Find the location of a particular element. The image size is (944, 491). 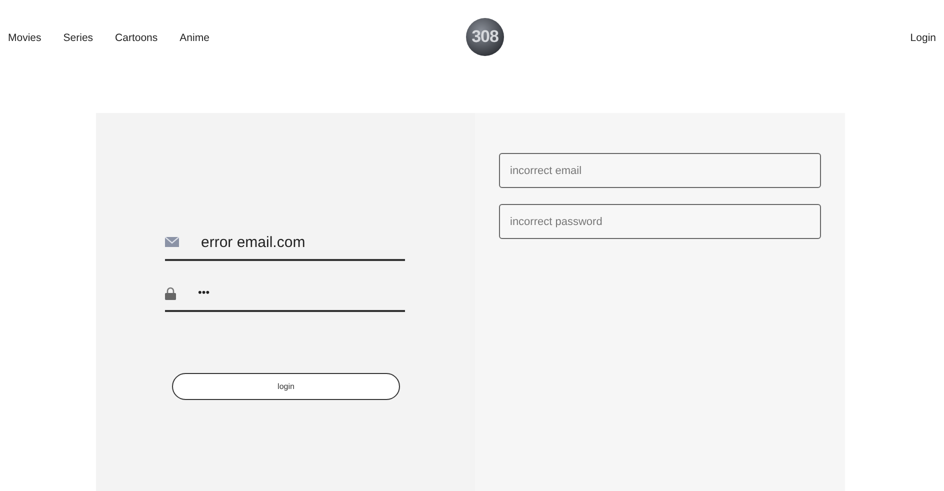

nav-link: Cartoons is located at coordinates (136, 38).